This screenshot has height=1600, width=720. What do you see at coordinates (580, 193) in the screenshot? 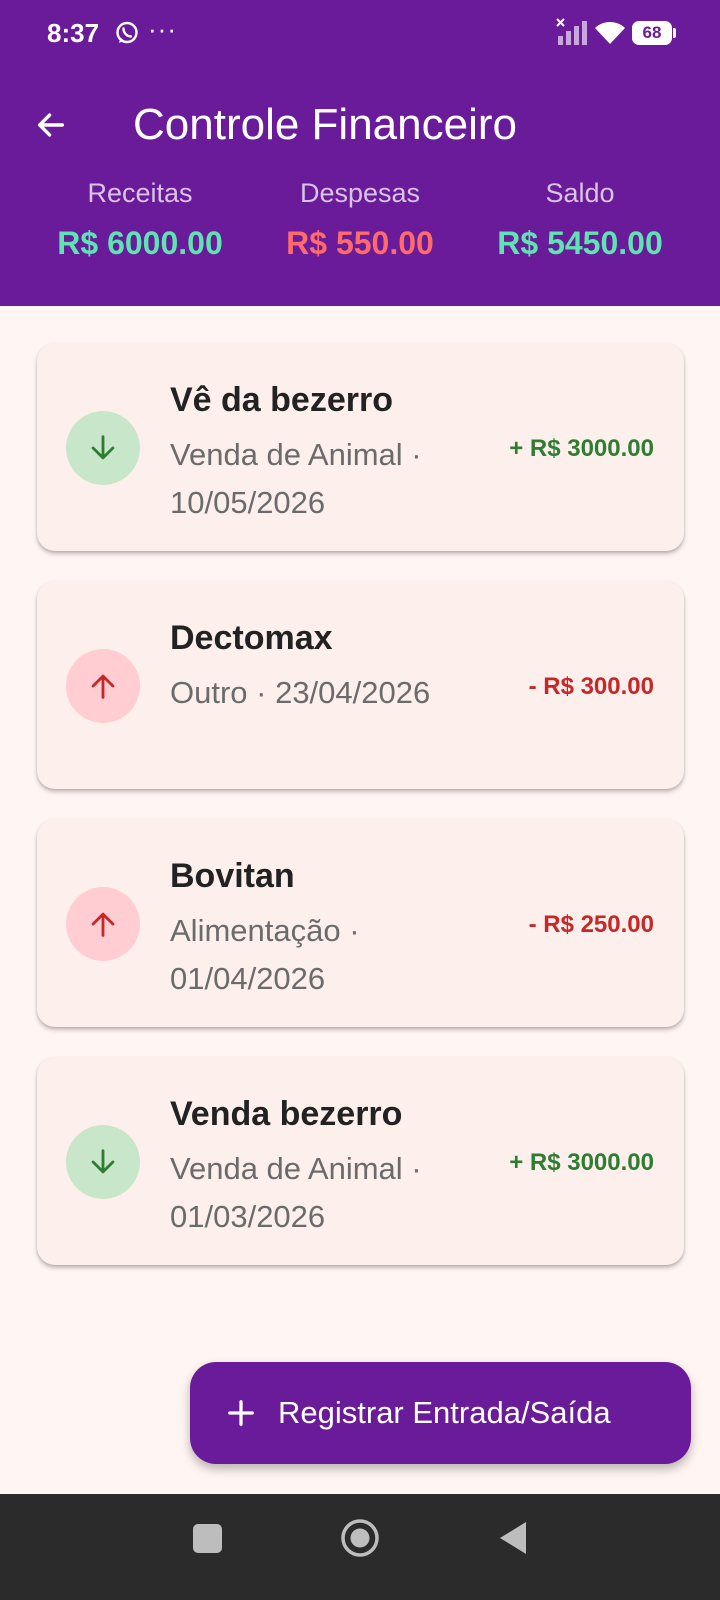
I see `summary-balance-label: Saldo` at bounding box center [580, 193].